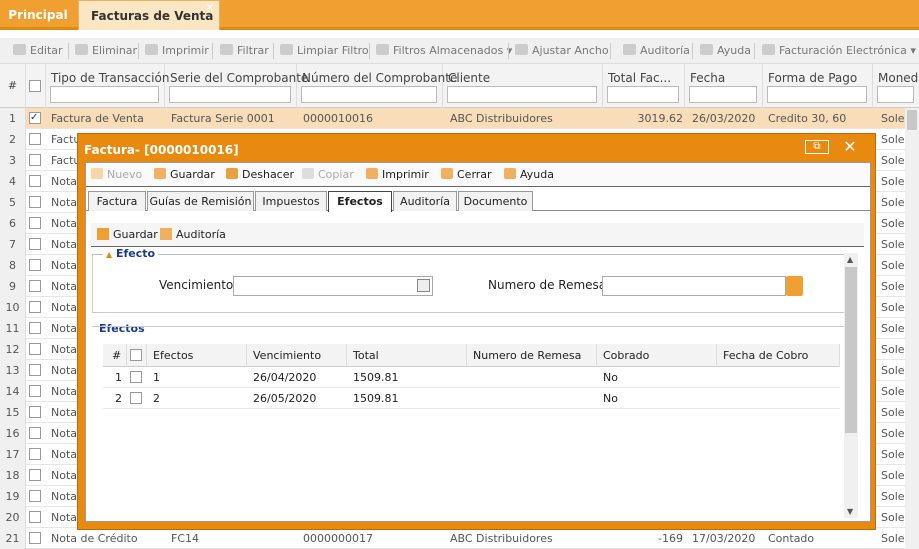  Describe the element at coordinates (109, 254) in the screenshot. I see `collapse-icon: ▲` at that location.